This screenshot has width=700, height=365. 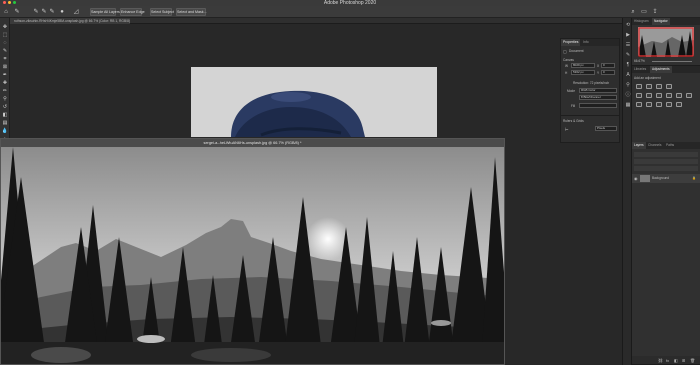 I want to click on tab-paths: Paths, so click(x=670, y=145).